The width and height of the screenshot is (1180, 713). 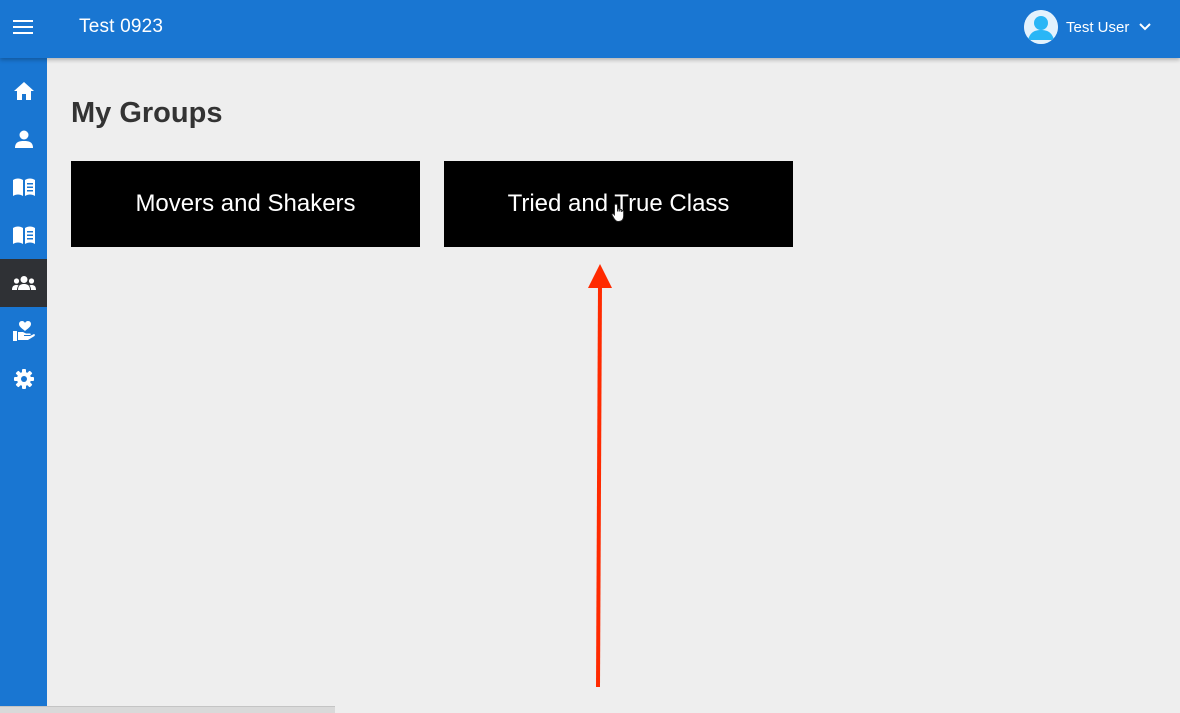 What do you see at coordinates (167, 709) in the screenshot?
I see `bottom-scrollbar` at bounding box center [167, 709].